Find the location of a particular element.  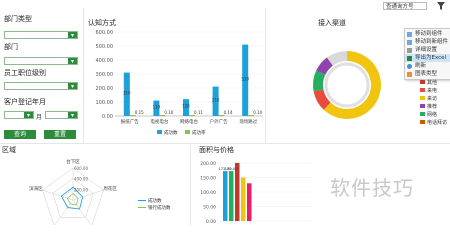

bar-inner-label: 310 is located at coordinates (127, 92).